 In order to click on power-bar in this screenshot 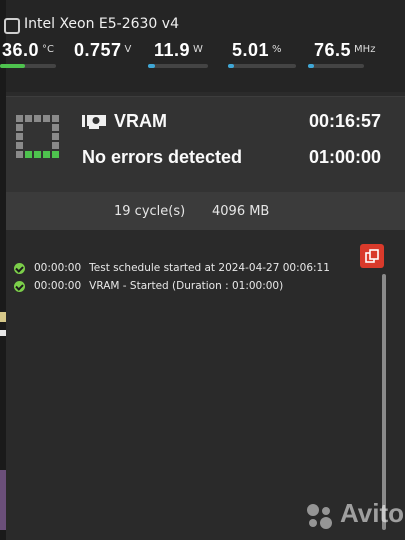, I will do `click(178, 66)`.